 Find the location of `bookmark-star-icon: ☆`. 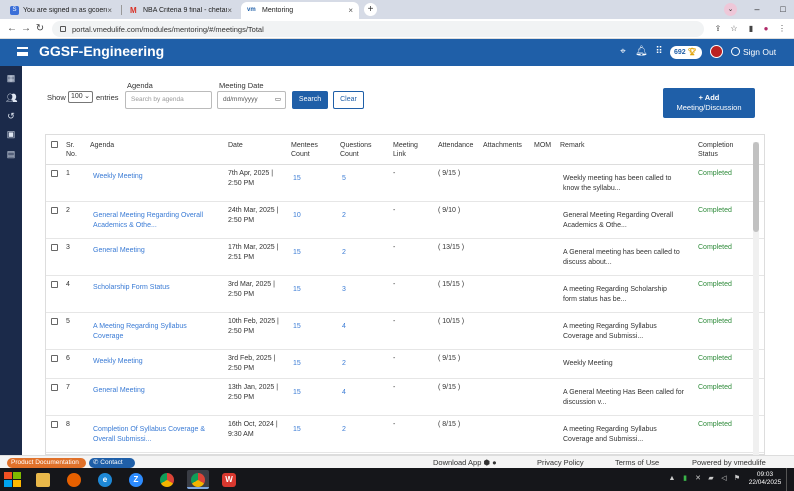

bookmark-star-icon: ☆ is located at coordinates (734, 29).